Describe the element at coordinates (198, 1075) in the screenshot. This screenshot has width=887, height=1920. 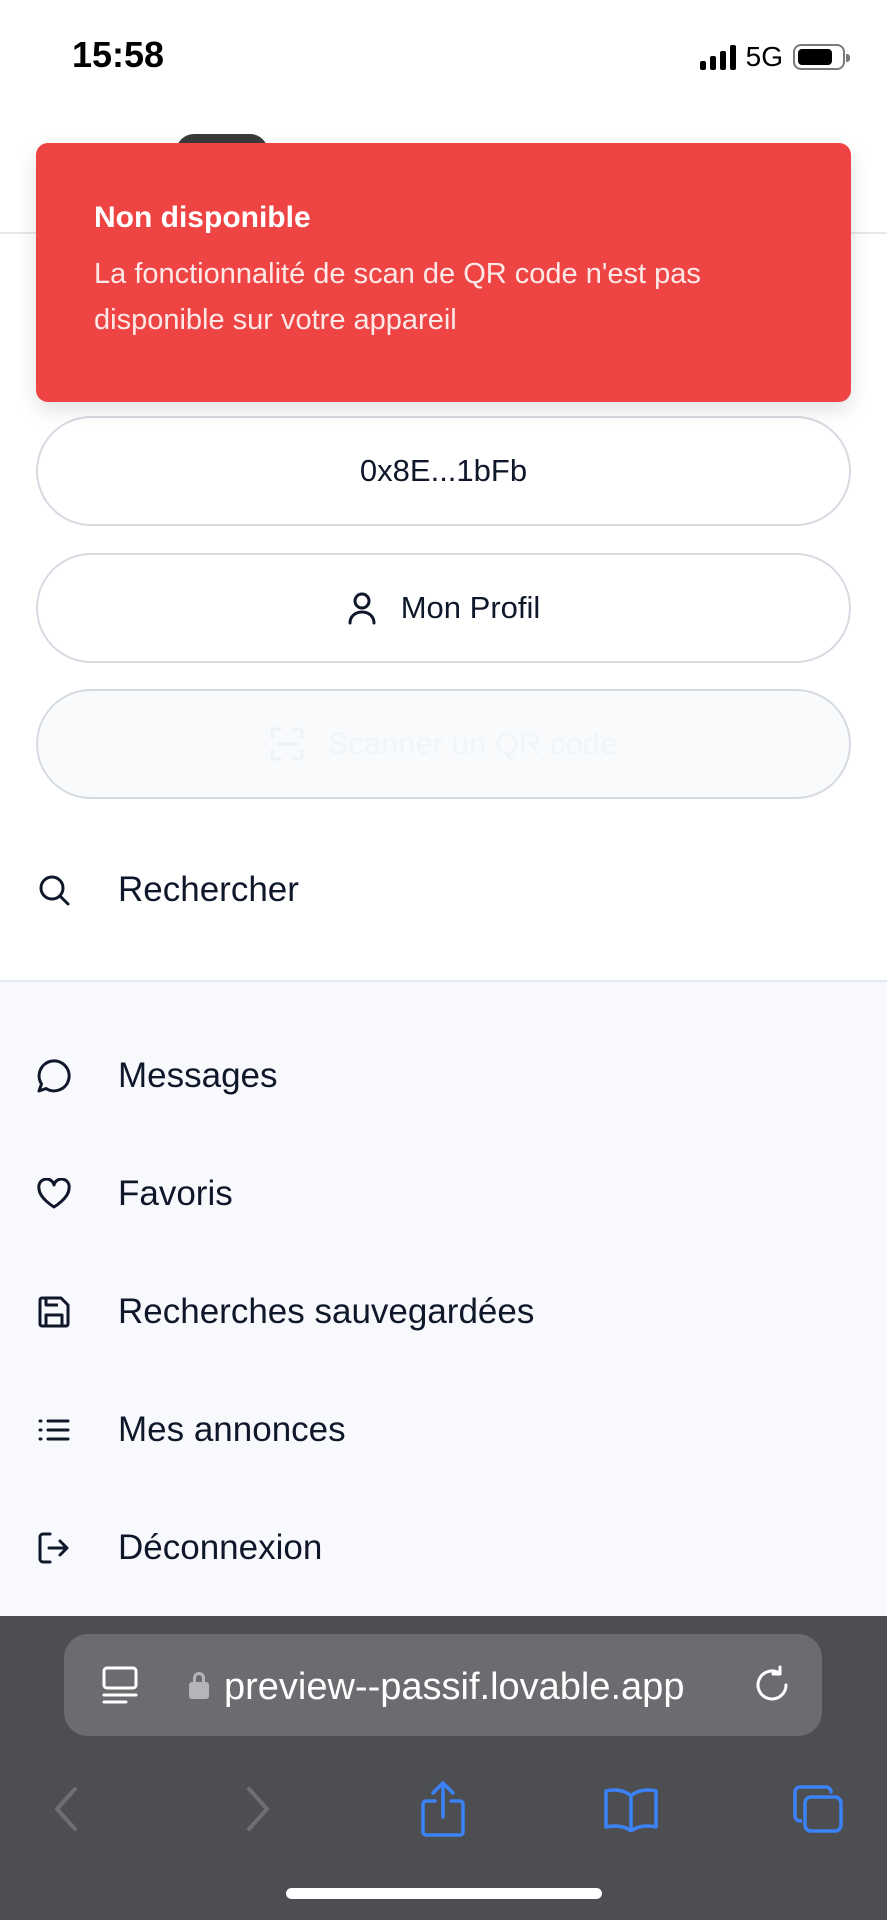
I see `messages-label: Messages` at that location.